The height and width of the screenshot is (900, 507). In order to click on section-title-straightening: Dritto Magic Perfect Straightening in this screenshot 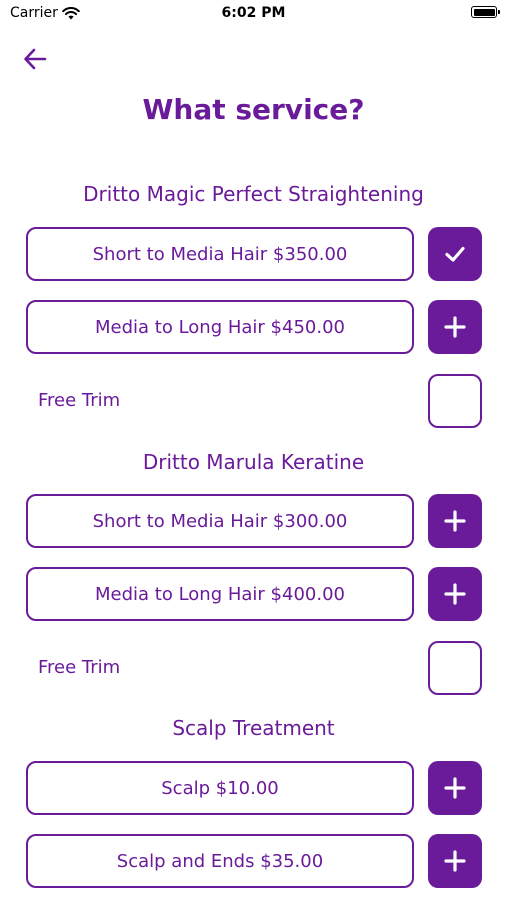, I will do `click(253, 194)`.